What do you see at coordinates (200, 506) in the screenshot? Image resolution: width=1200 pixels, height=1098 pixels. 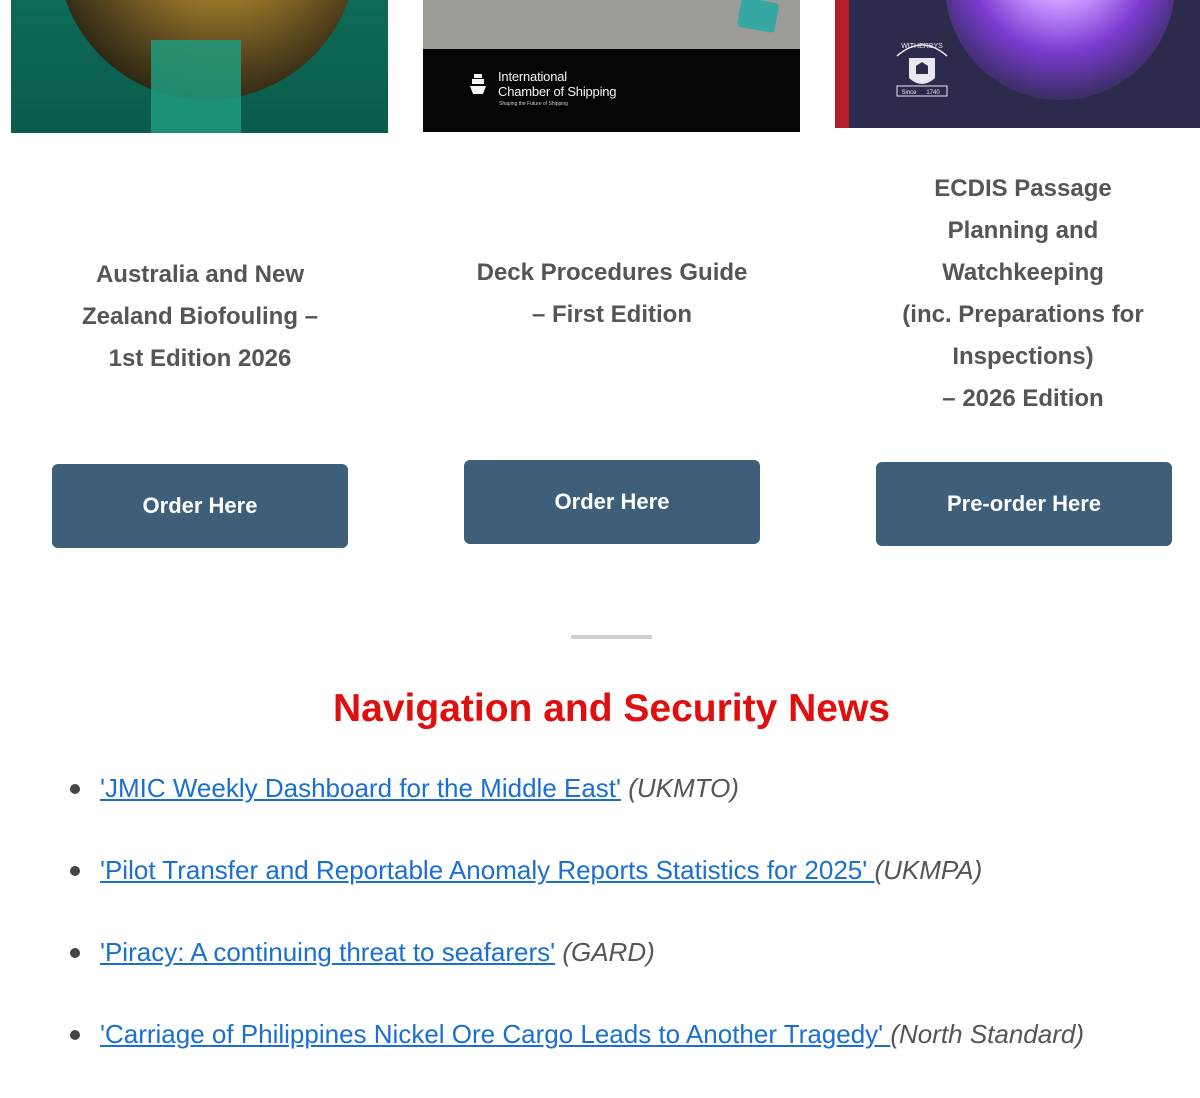 I see `order-button-biofouling: Order Here` at bounding box center [200, 506].